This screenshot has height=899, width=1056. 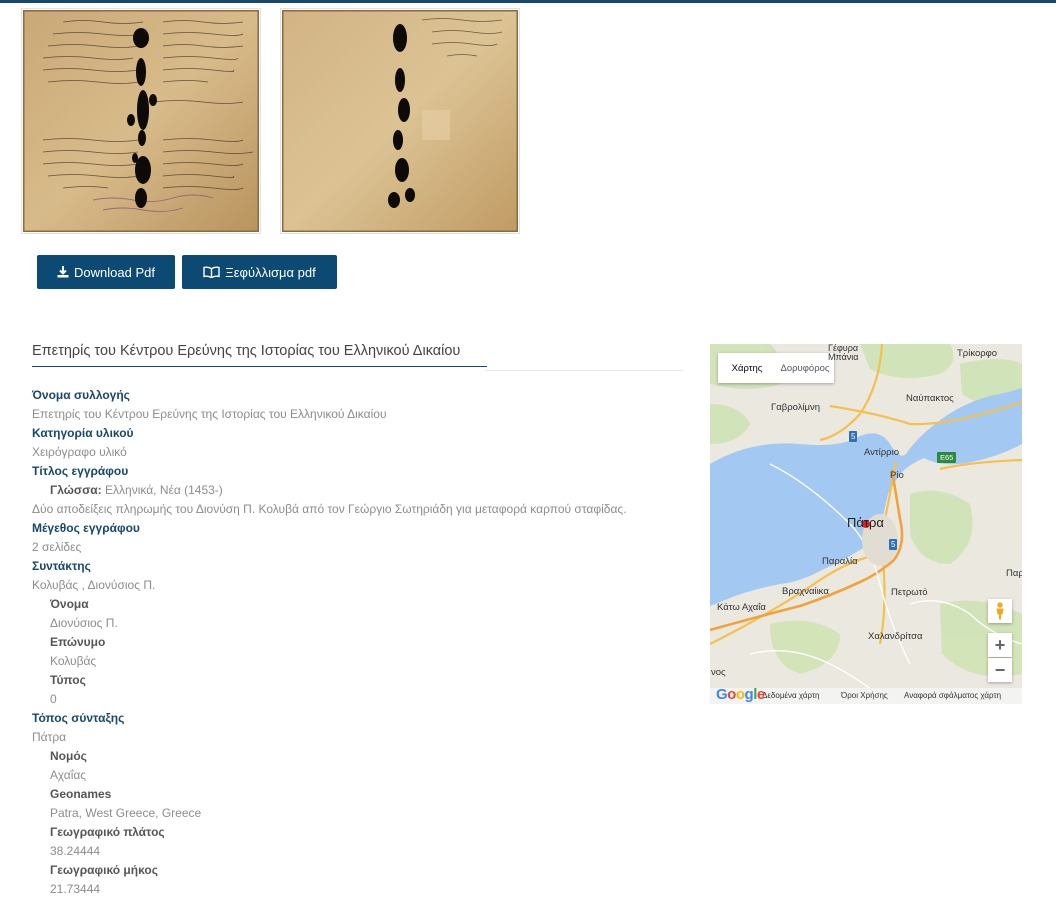 What do you see at coordinates (83, 433) in the screenshot?
I see `category-label: Κατηγορία υλικού` at bounding box center [83, 433].